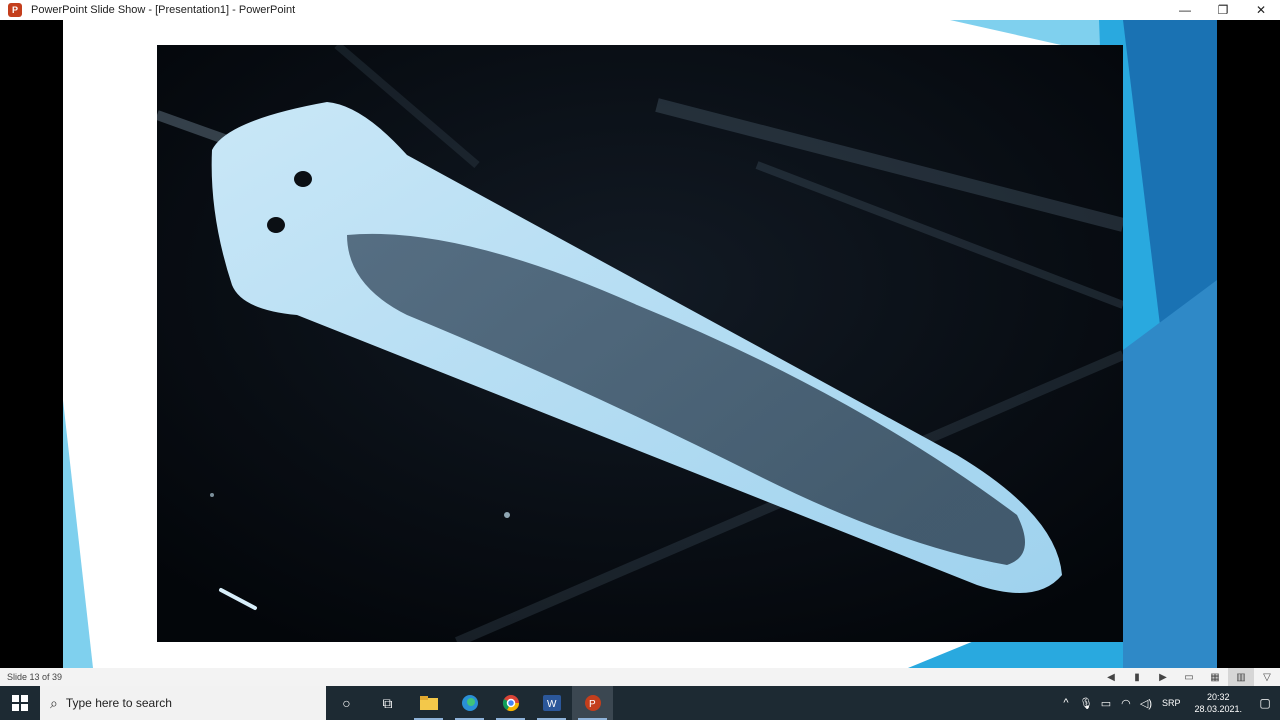 The height and width of the screenshot is (720, 1280). What do you see at coordinates (1218, 697) in the screenshot?
I see `clock-time: 20:32` at bounding box center [1218, 697].